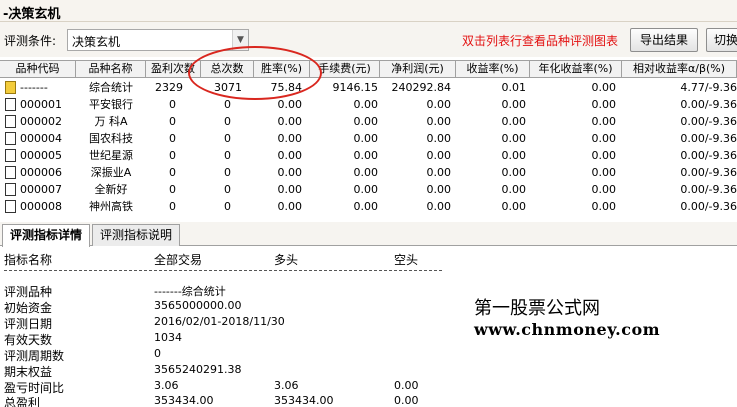 Image resolution: width=737 pixels, height=407 pixels. What do you see at coordinates (111, 87) in the screenshot?
I see `cell-name: 综合统计` at bounding box center [111, 87].